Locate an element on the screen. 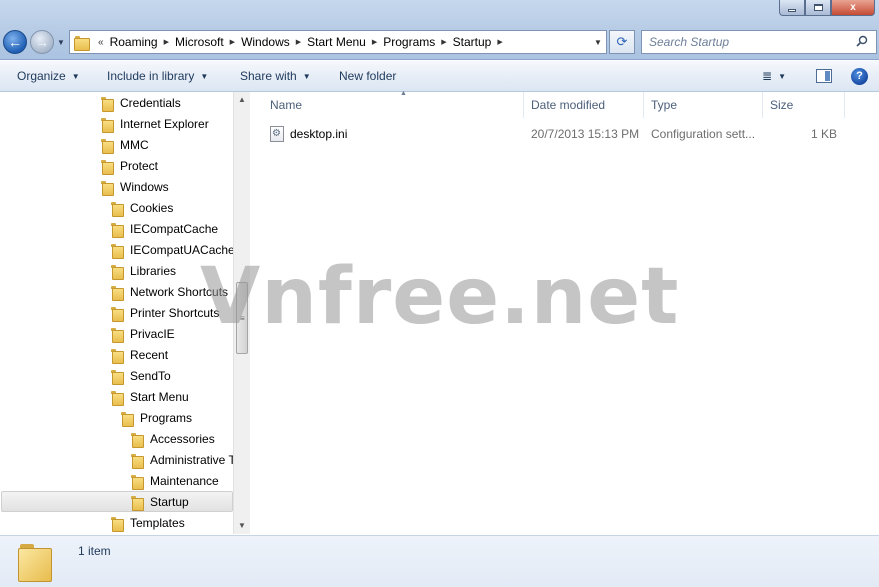  share-with-label: Share with is located at coordinates (268, 76).